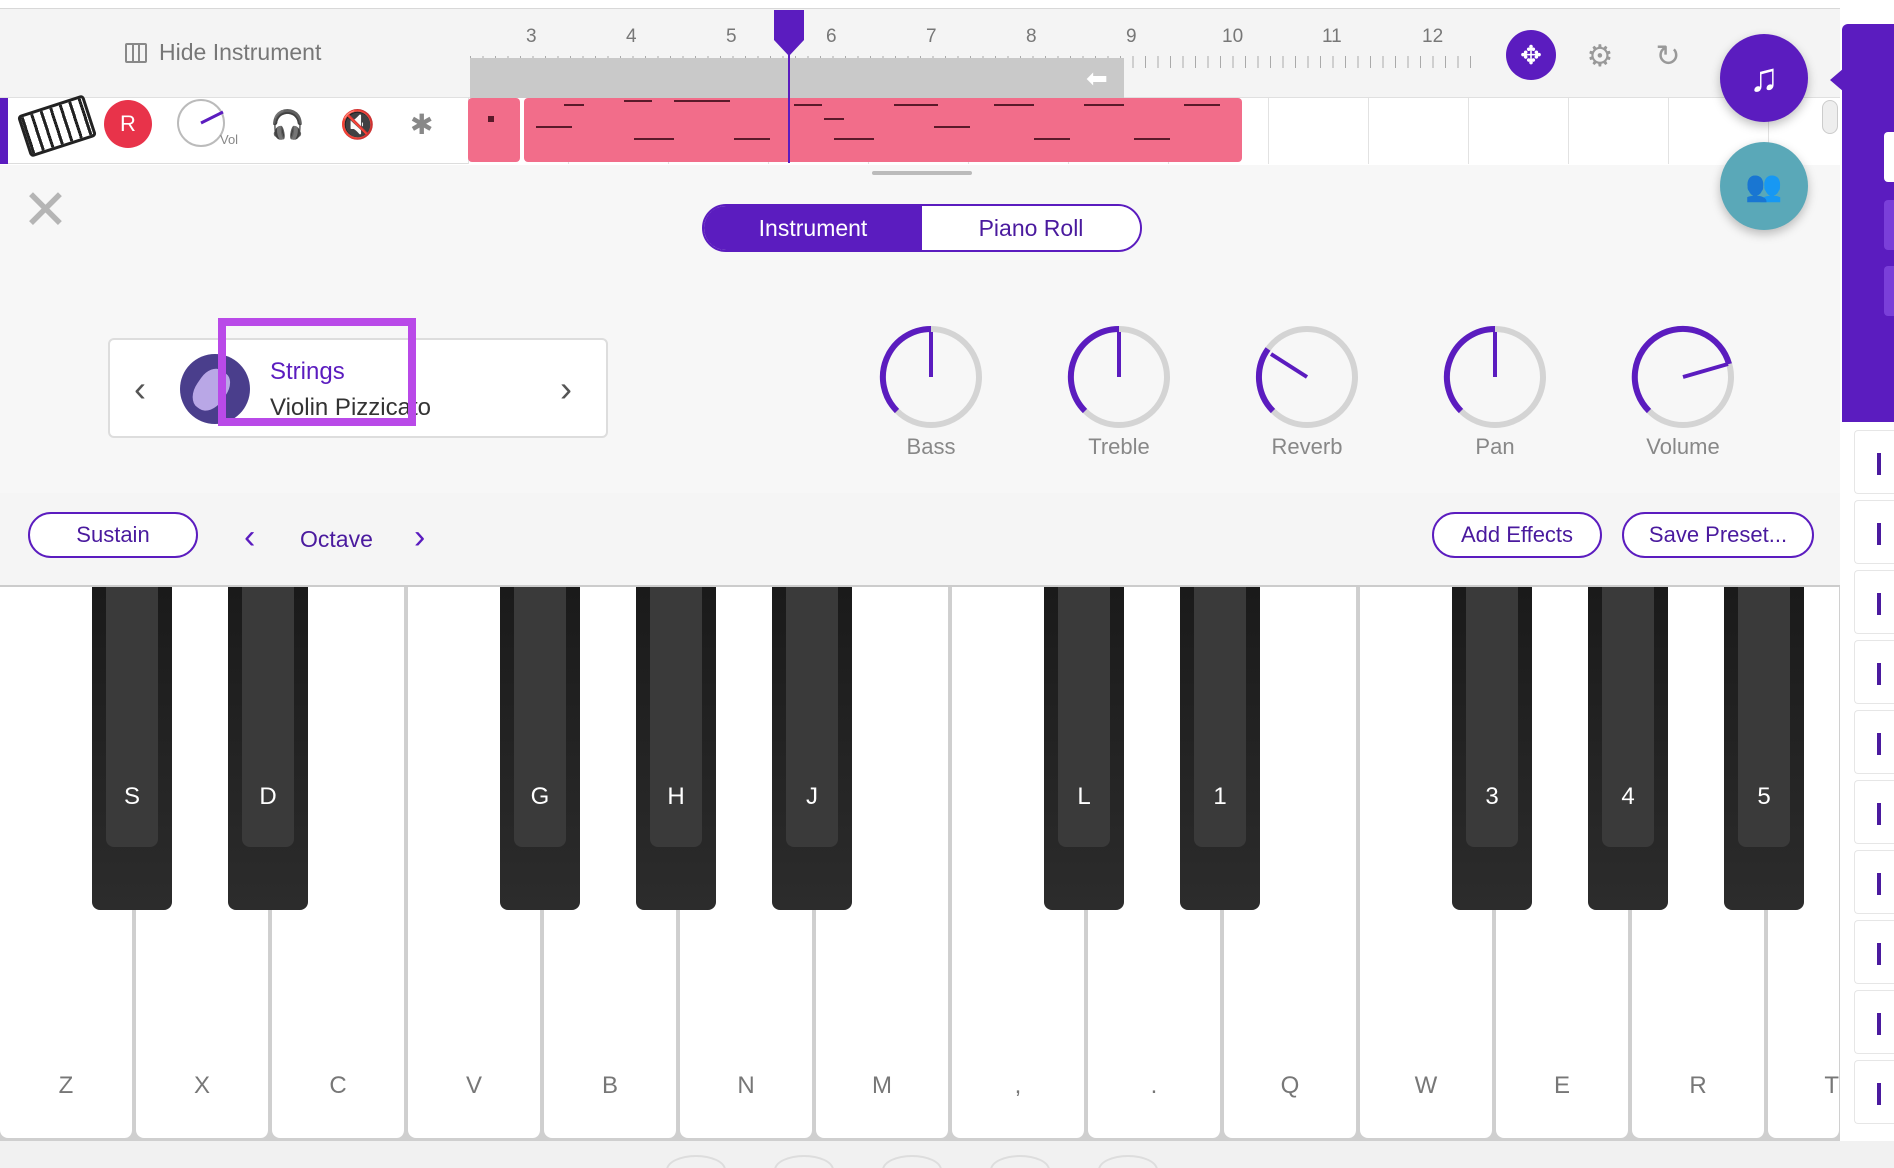  I want to click on ruler-number: 4, so click(631, 36).